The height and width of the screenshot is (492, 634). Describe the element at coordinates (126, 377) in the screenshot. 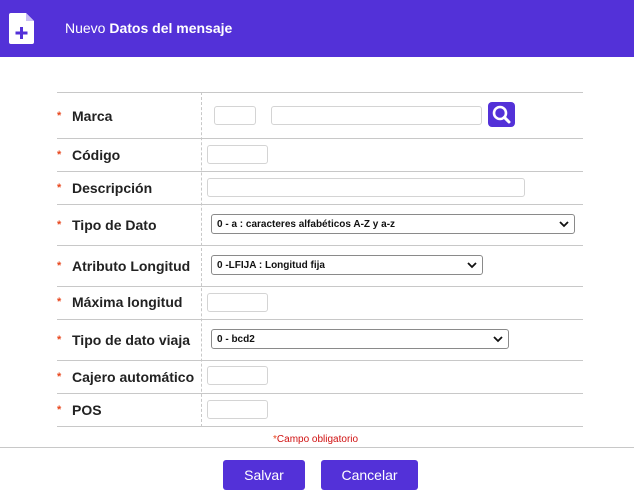

I see `field-label-cajero-automatico: * Cajero automático` at that location.